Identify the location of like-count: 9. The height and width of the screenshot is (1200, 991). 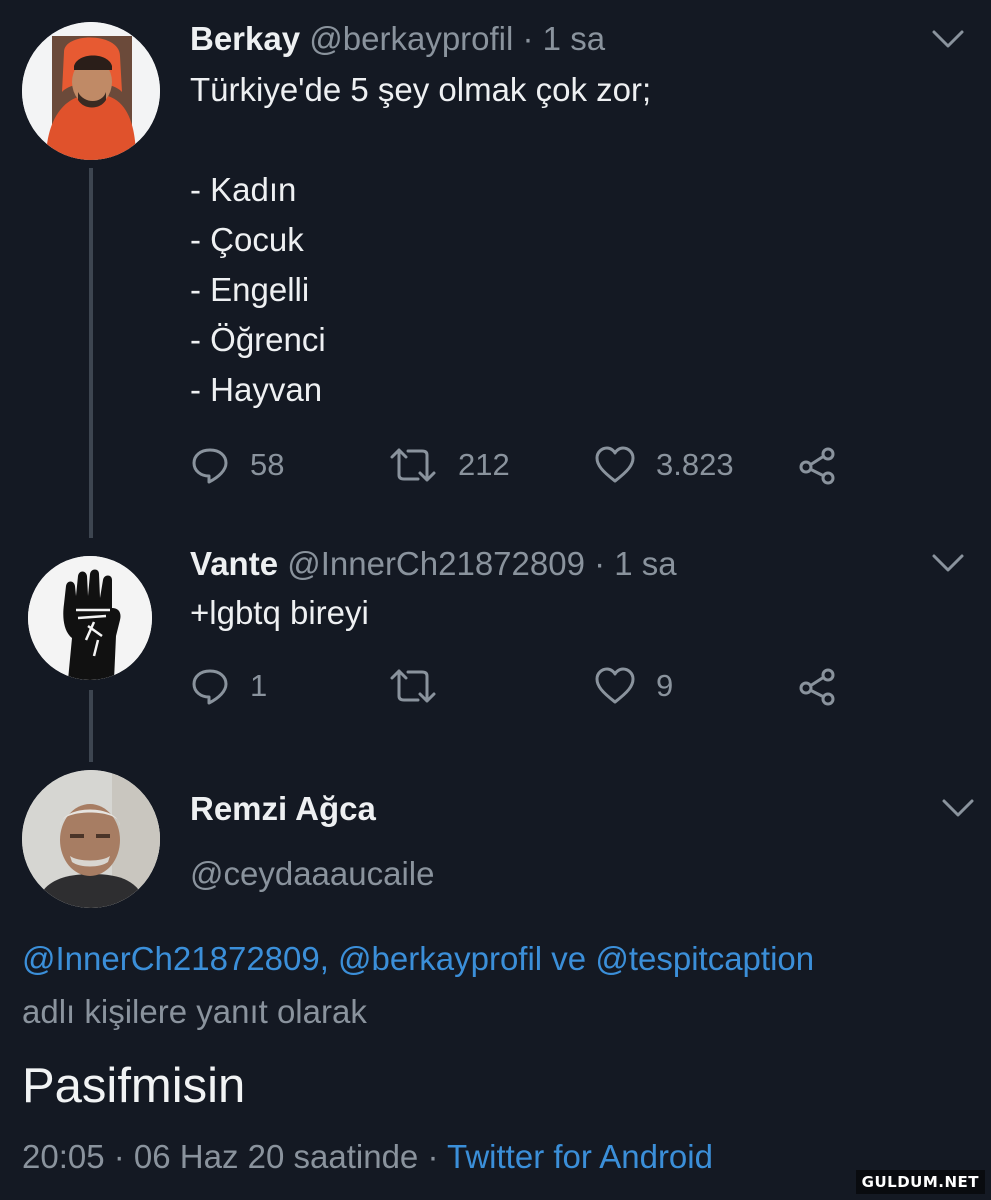
(665, 685).